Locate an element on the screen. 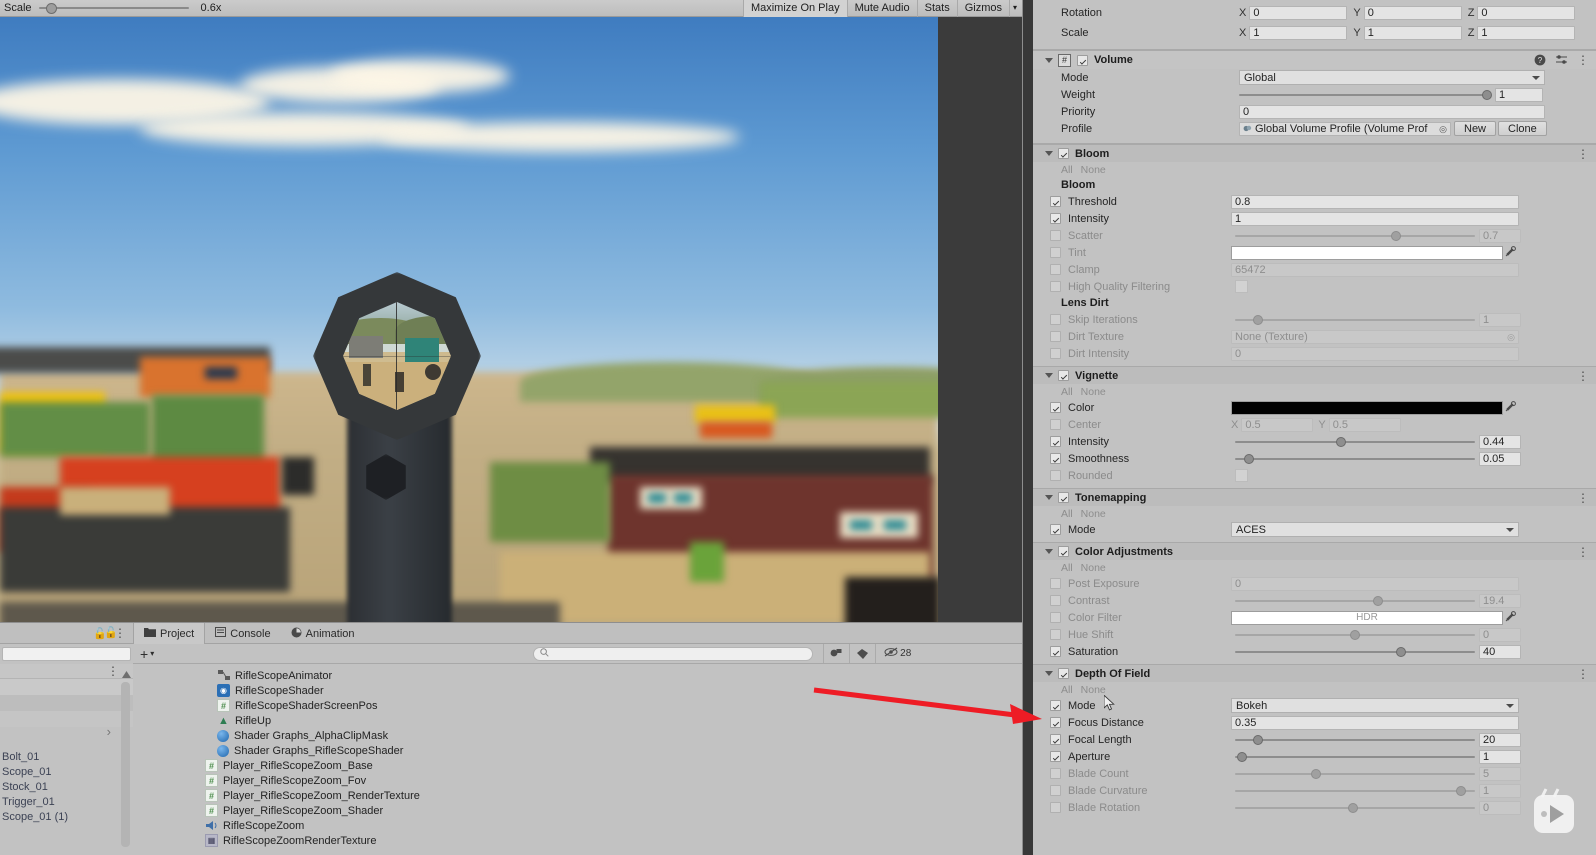  asset-list-item: # Player_RifleScopeZoom_Base is located at coordinates (573, 765).